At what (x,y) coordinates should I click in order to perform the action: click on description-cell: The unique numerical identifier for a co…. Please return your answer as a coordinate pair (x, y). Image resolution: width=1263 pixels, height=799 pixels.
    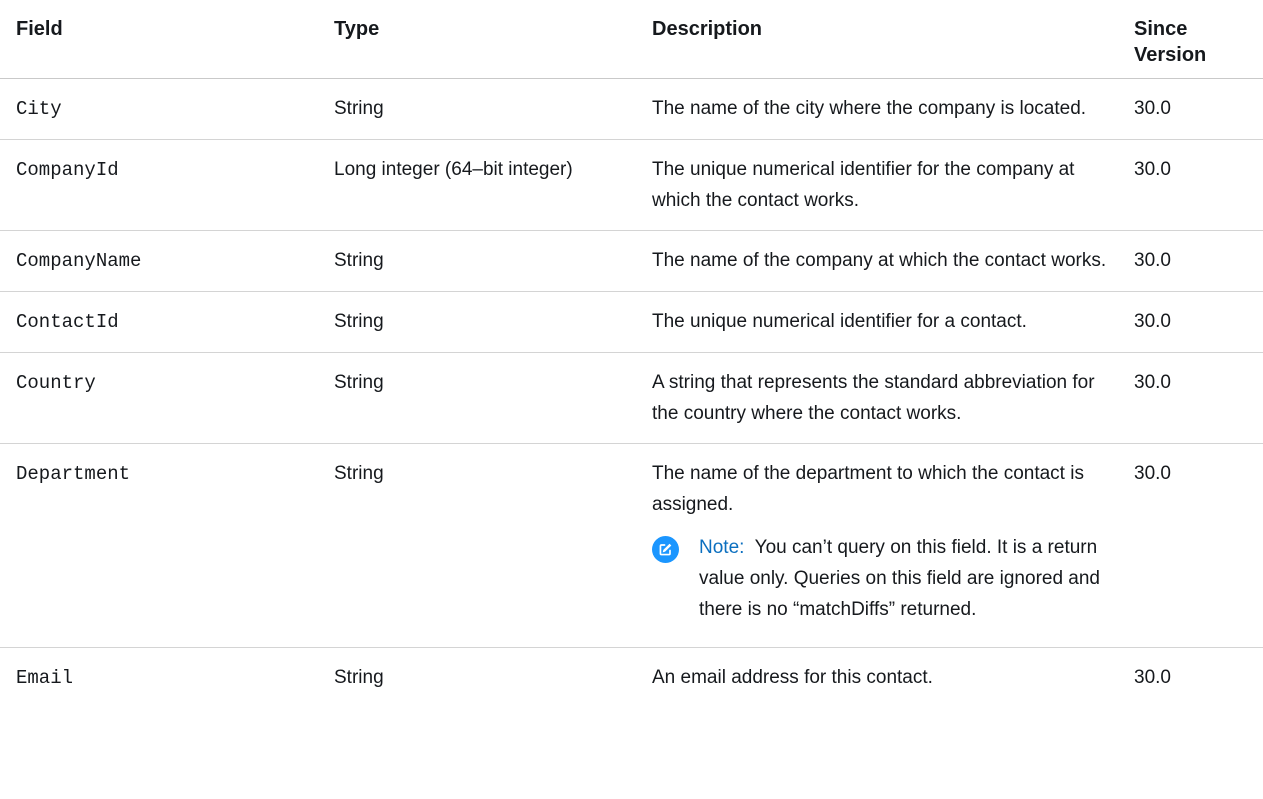
    Looking at the image, I should click on (880, 322).